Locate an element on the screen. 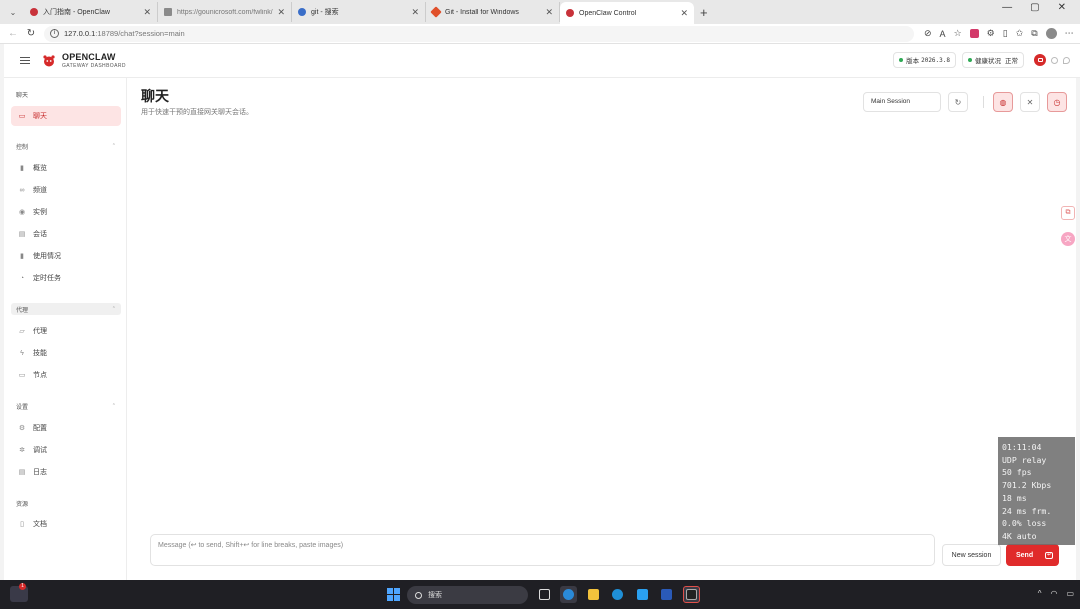 This screenshot has width=1080, height=609. health-label: 健康状况 is located at coordinates (988, 61).